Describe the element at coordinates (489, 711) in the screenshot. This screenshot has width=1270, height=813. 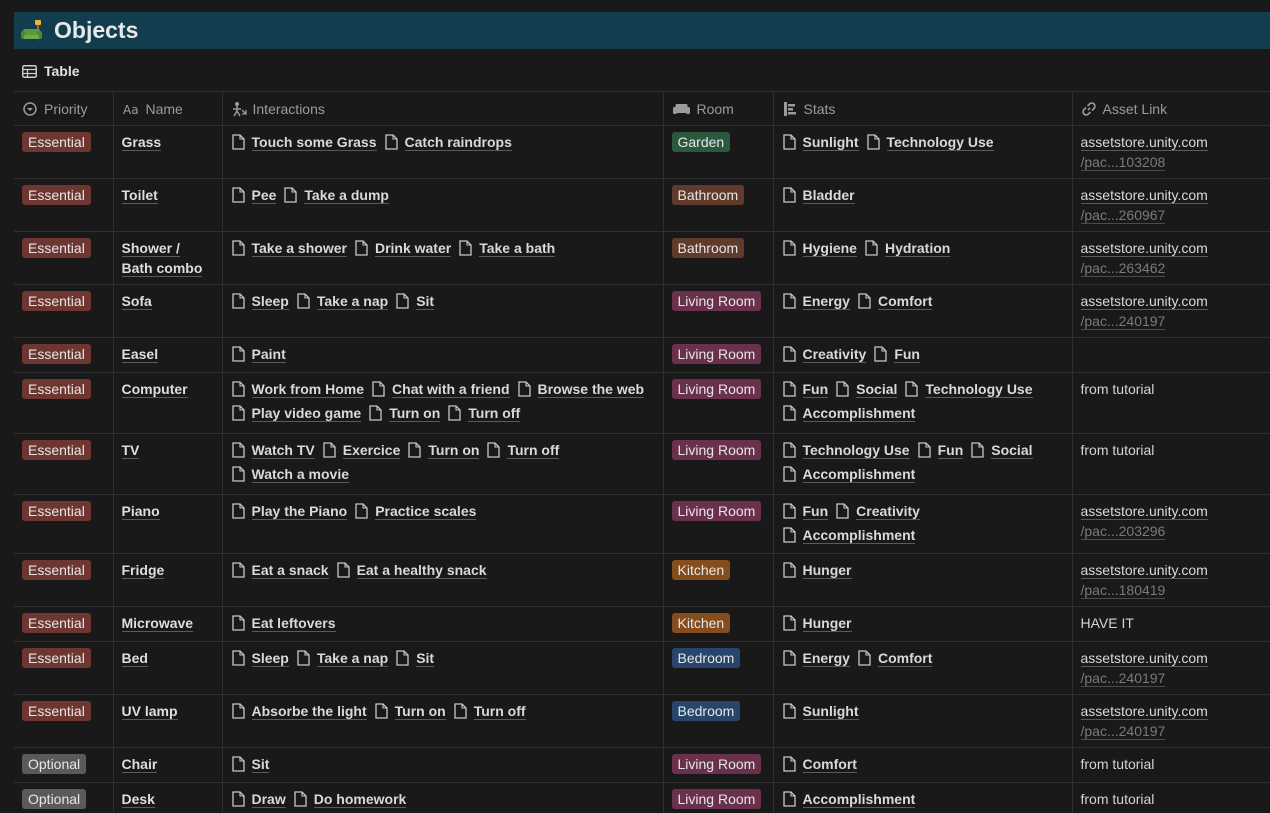
I see `interaction-relation: Turn off` at that location.